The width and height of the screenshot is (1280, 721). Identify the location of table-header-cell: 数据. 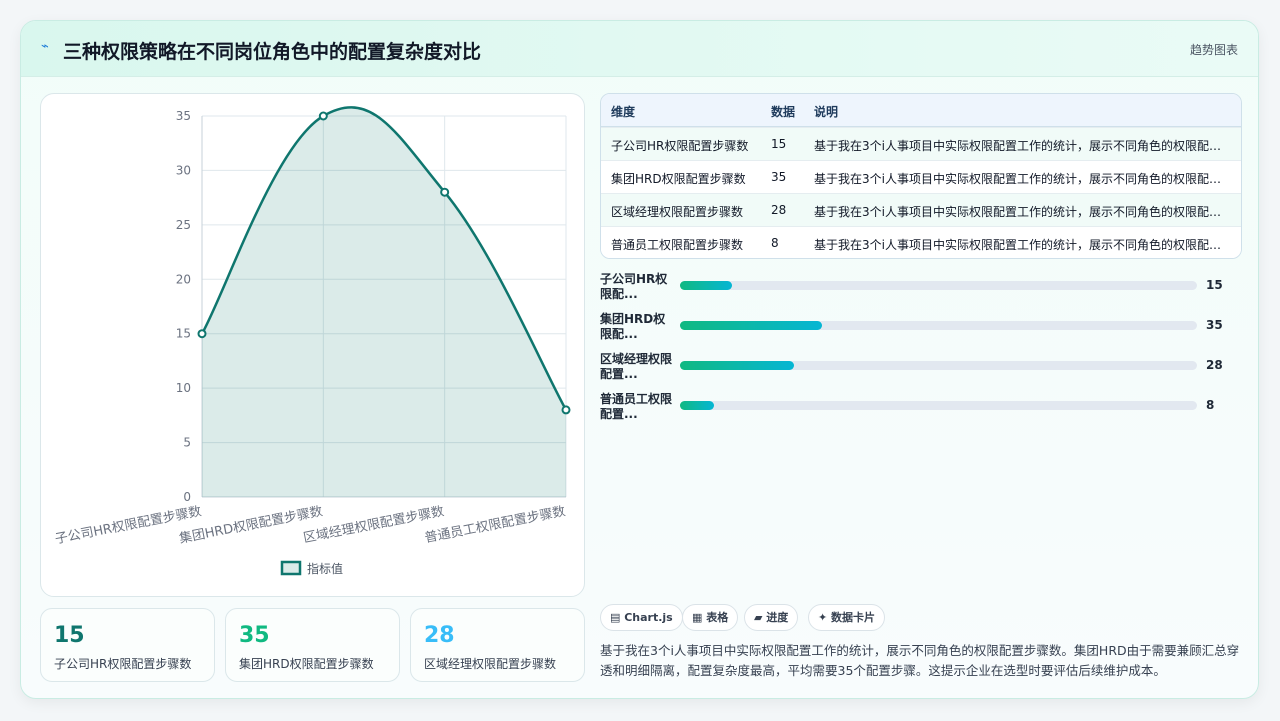
(783, 112).